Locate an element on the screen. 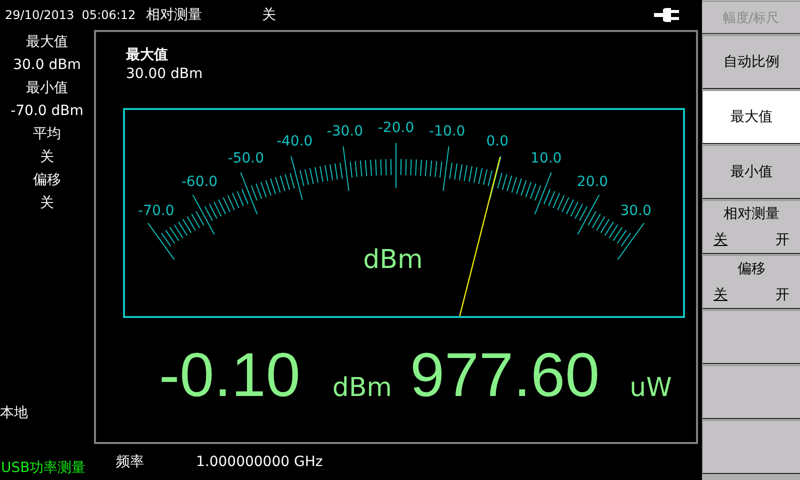 Image resolution: width=800 pixels, height=480 pixels. scale-label: -40.0 is located at coordinates (294, 142).